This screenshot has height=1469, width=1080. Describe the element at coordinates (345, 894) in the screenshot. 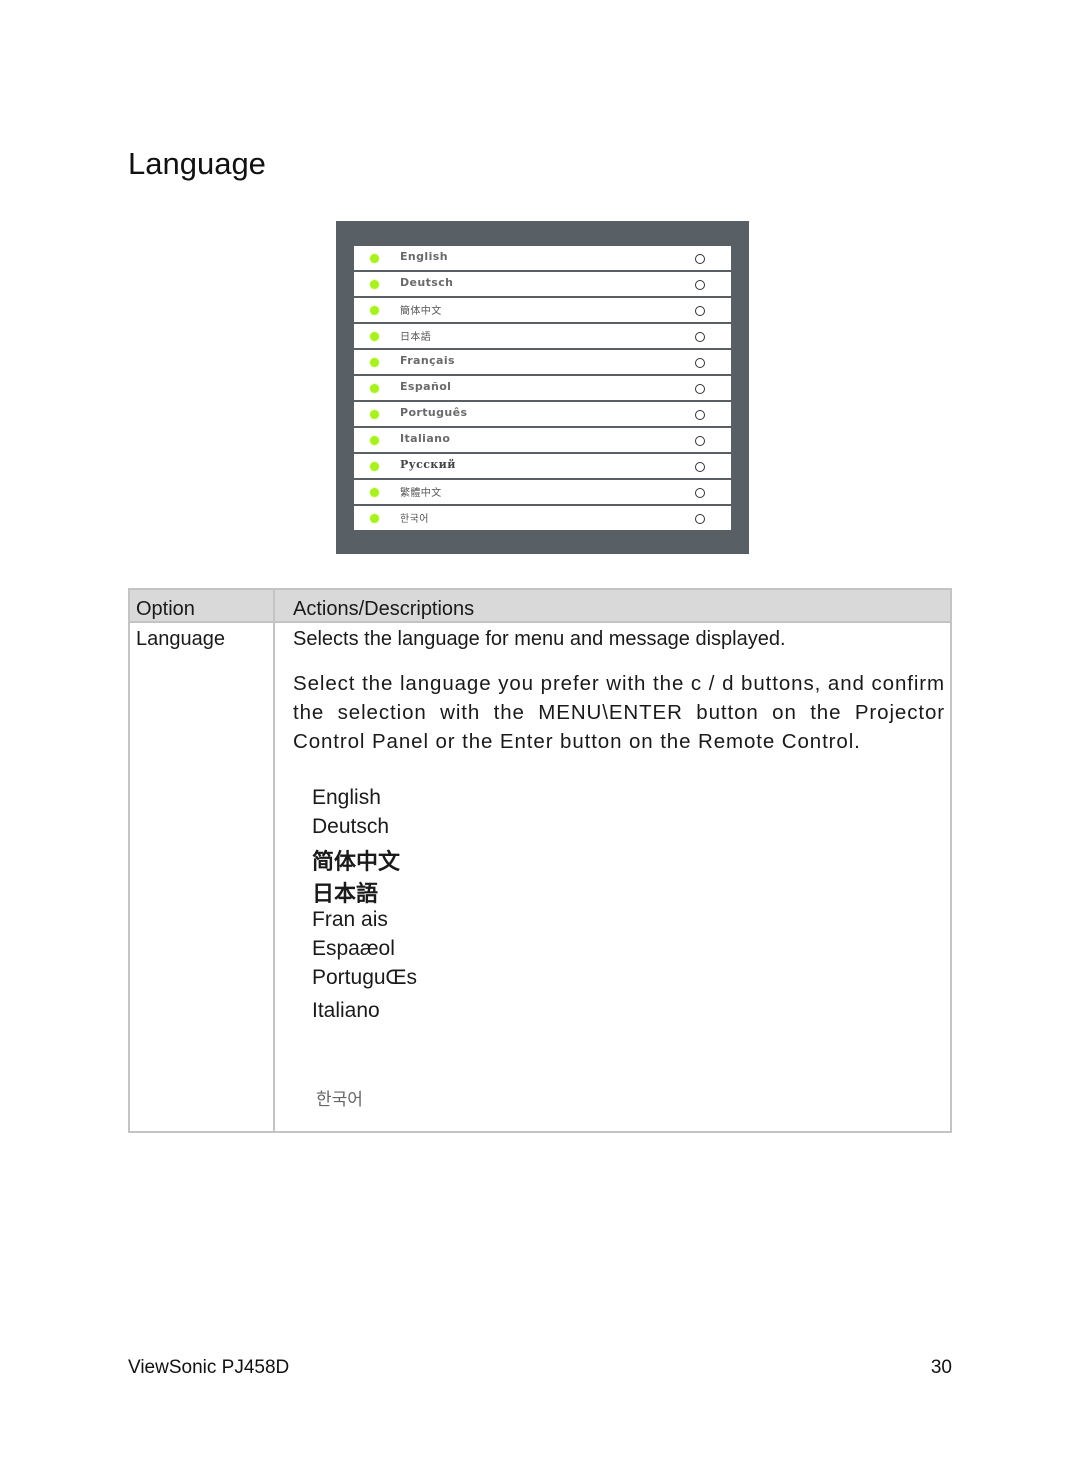

I see `language-list-item: 日本語` at that location.